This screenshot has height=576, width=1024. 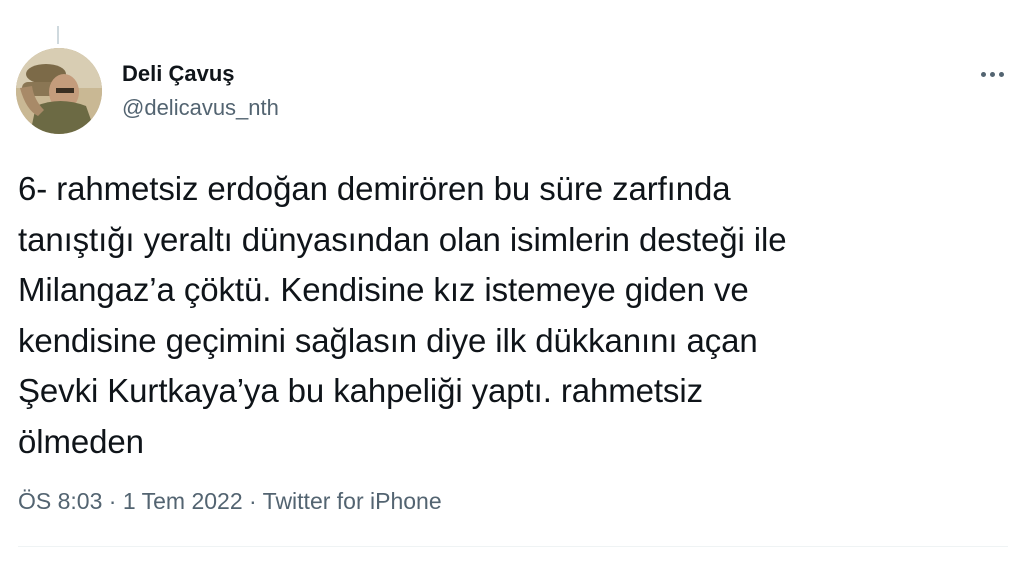 What do you see at coordinates (58, 35) in the screenshot?
I see `thread-connector-line` at bounding box center [58, 35].